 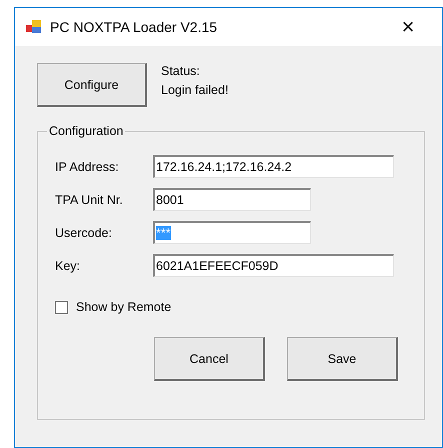 I want to click on field-value: 6021A1EFEECF059D, so click(x=217, y=266).